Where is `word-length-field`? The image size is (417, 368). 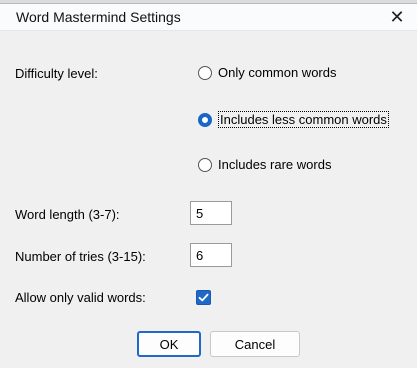
word-length-field is located at coordinates (211, 213).